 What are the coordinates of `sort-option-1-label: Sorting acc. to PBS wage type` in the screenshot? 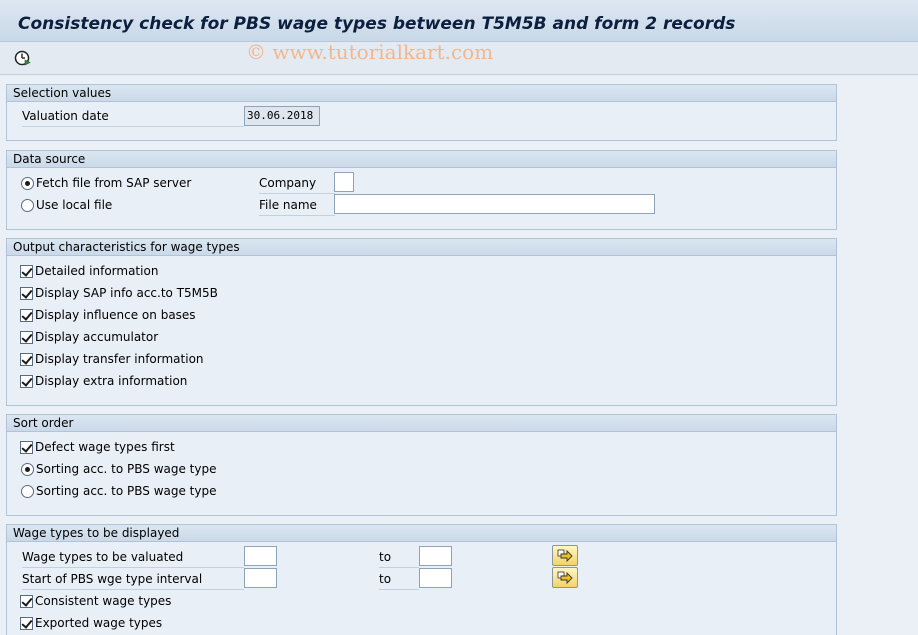 It's located at (126, 469).